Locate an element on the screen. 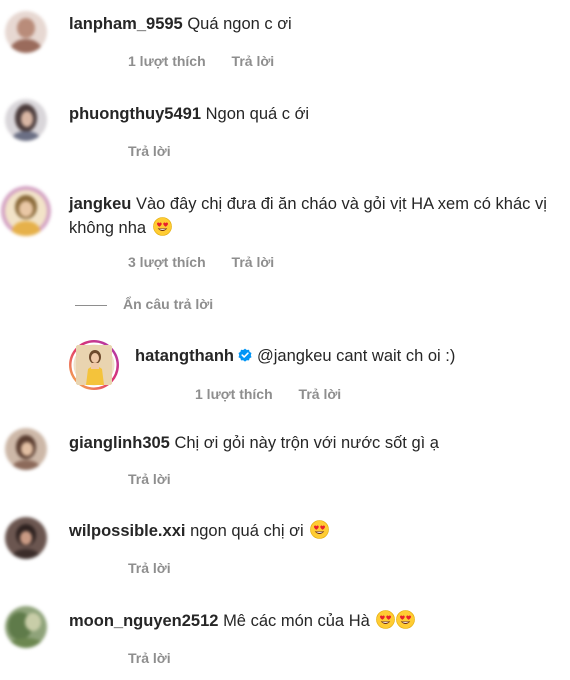 The image size is (570, 680). comment-username: wilpossible.xxi is located at coordinates (127, 531).